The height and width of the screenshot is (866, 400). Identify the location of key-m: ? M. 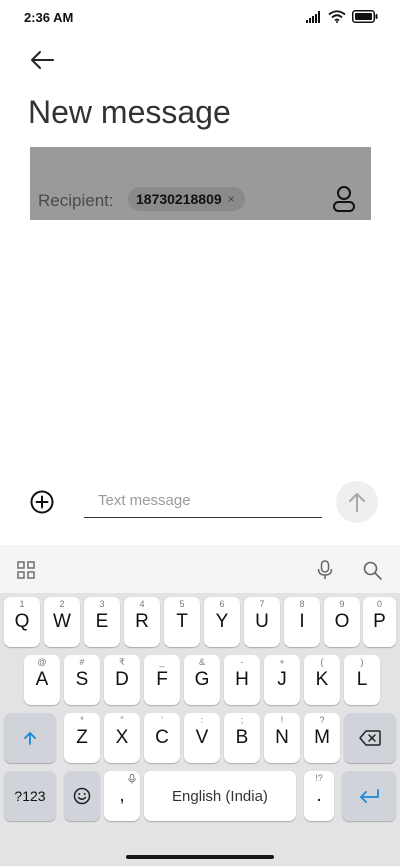
(322, 738).